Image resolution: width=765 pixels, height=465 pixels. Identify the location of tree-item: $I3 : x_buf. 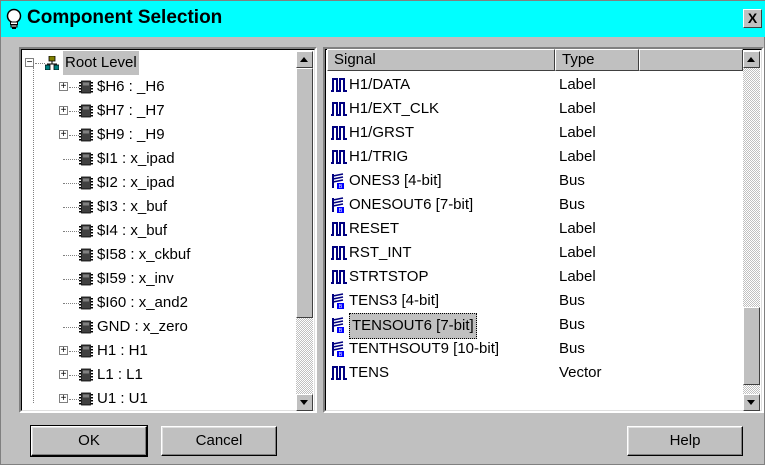
(155, 207).